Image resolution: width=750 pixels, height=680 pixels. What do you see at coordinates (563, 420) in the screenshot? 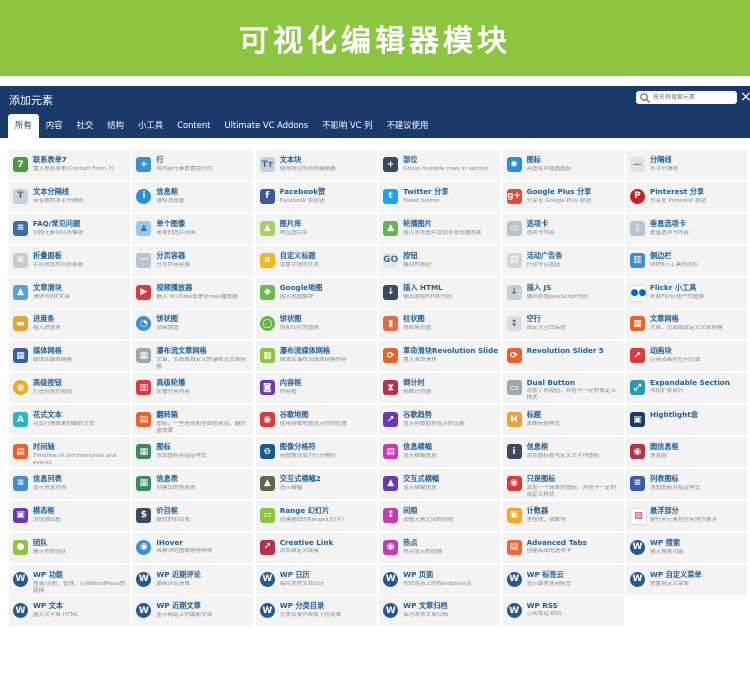
I see `element-card: H 标题 真棒标题样式` at bounding box center [563, 420].